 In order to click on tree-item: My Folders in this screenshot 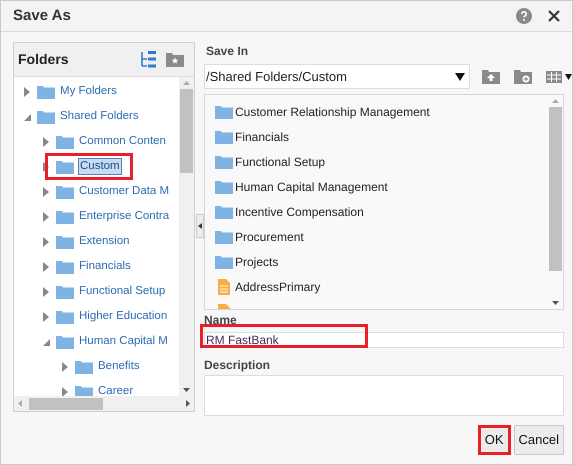, I will do `click(88, 91)`.